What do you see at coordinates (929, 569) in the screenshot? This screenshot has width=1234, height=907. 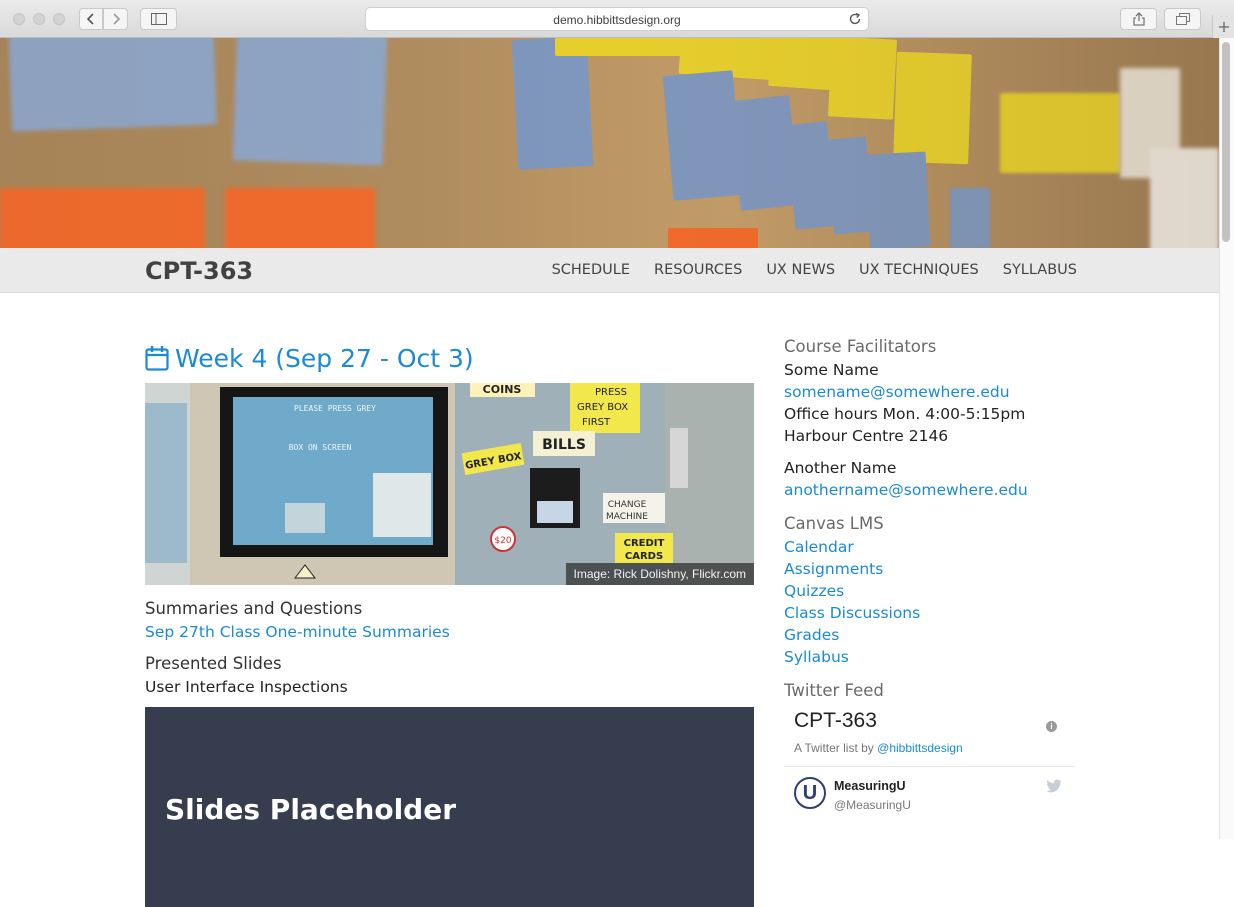 I see `canvas-link-assignments: Assignments` at bounding box center [929, 569].